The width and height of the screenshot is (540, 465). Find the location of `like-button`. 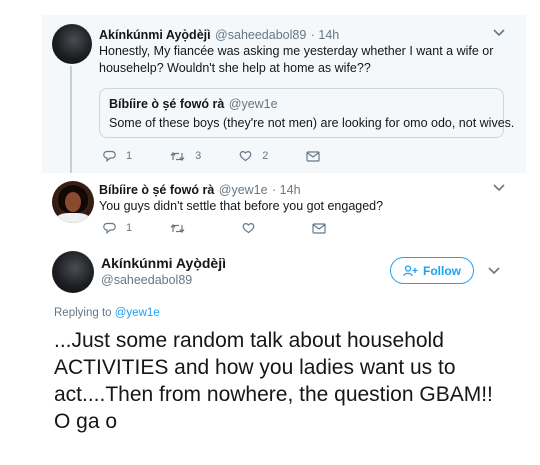

like-button is located at coordinates (253, 228).